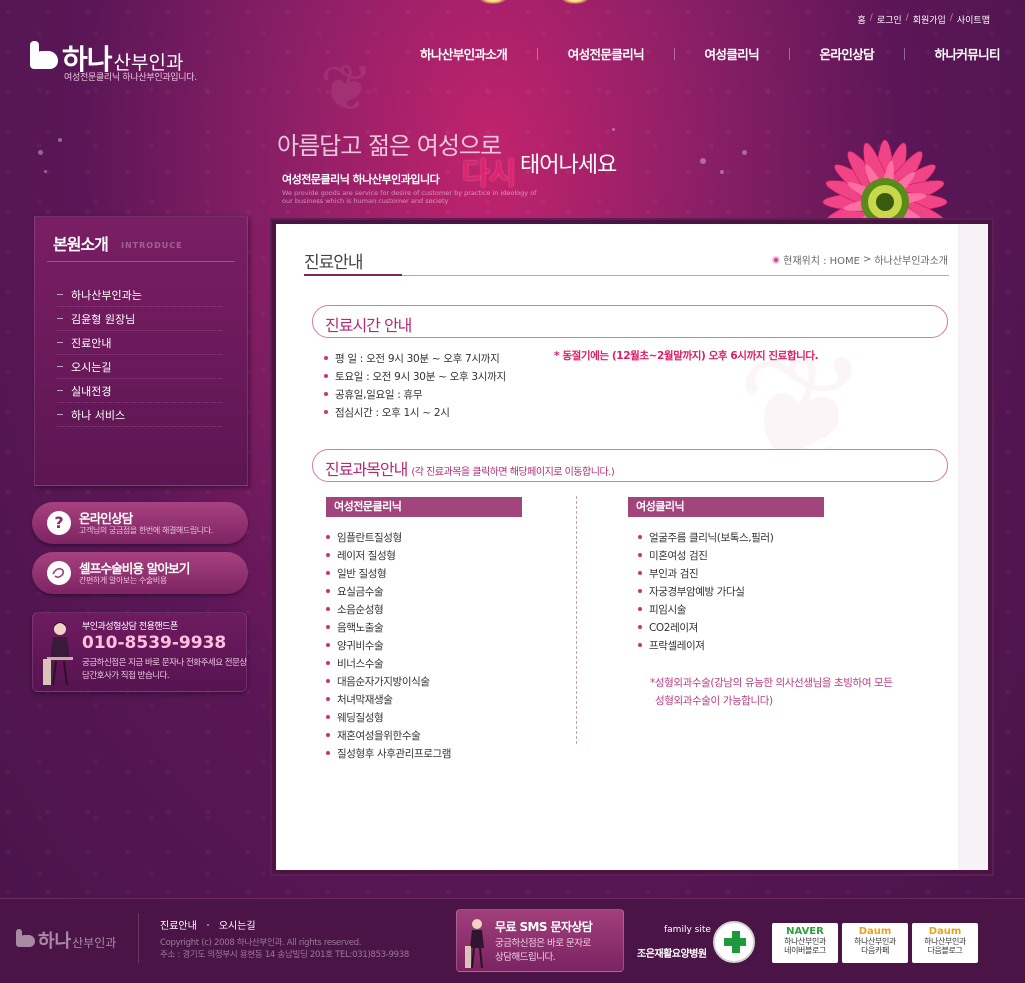  What do you see at coordinates (388, 537) in the screenshot?
I see `subject-link: 임플란트질성형` at bounding box center [388, 537].